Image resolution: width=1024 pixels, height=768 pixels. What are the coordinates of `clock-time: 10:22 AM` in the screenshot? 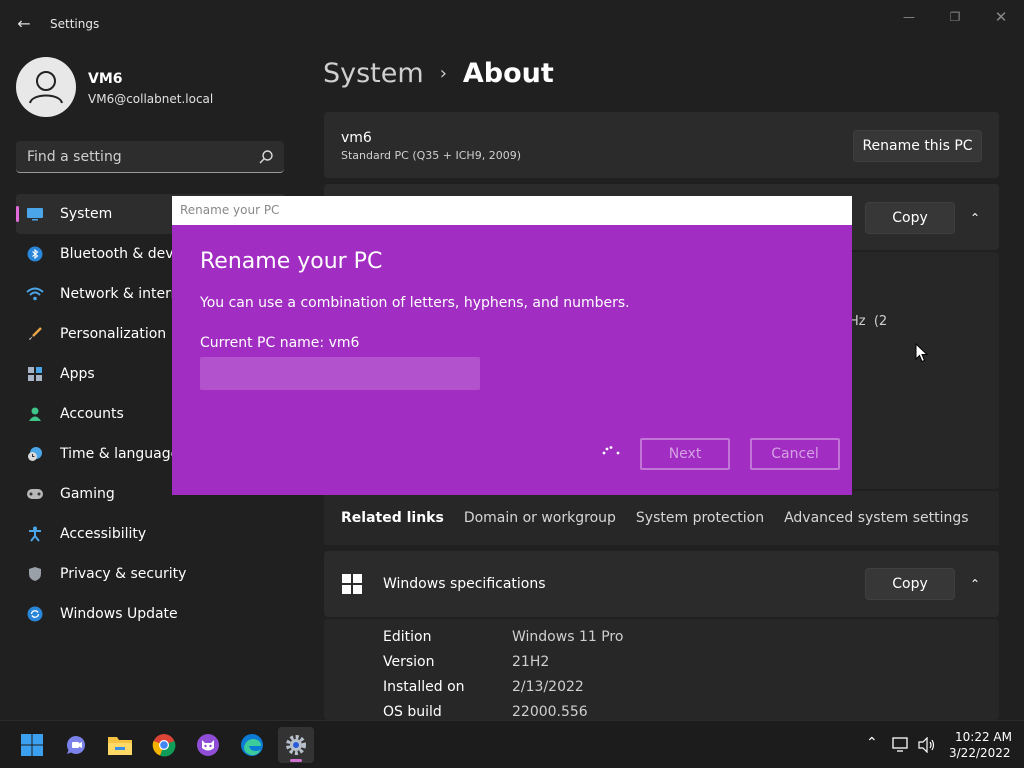 It's located at (983, 737).